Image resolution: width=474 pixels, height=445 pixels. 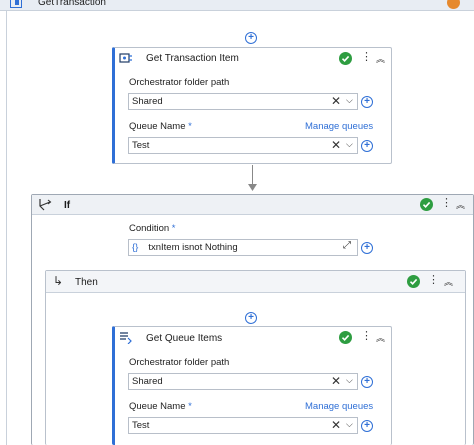 I want to click on expand-editor-icon: ⤢, so click(x=347, y=245).